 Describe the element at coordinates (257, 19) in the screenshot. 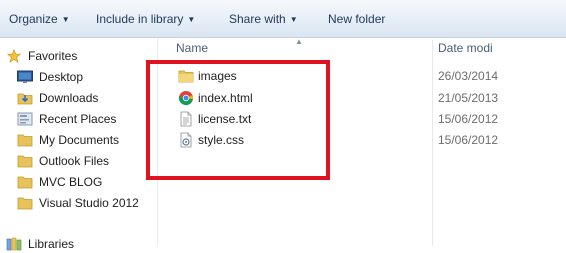

I see `share-with-label: Share with` at that location.